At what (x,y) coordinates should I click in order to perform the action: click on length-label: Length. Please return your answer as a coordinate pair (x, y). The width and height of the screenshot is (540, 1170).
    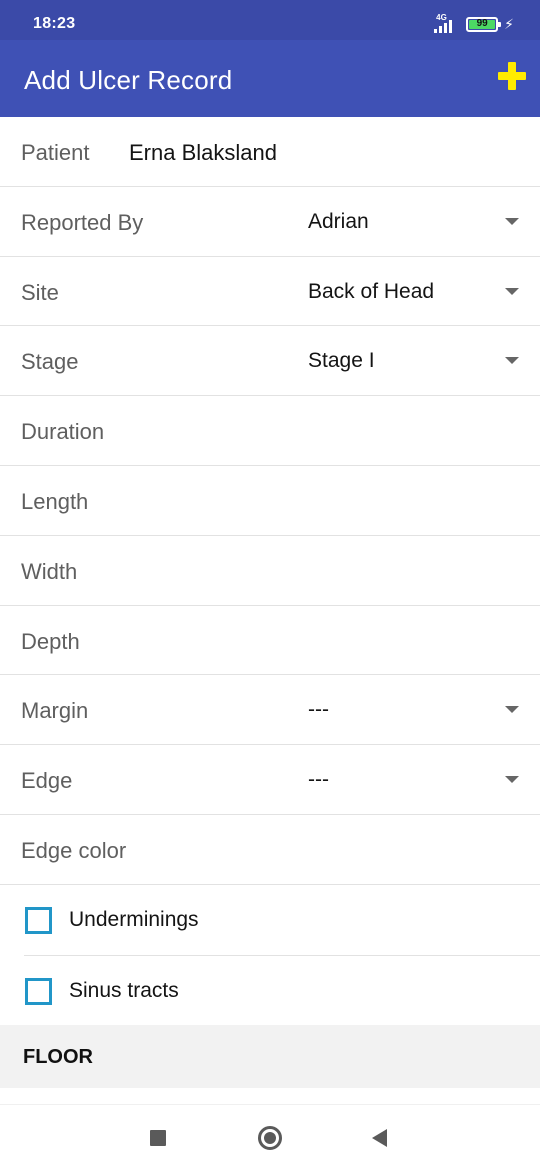
    Looking at the image, I should click on (55, 501).